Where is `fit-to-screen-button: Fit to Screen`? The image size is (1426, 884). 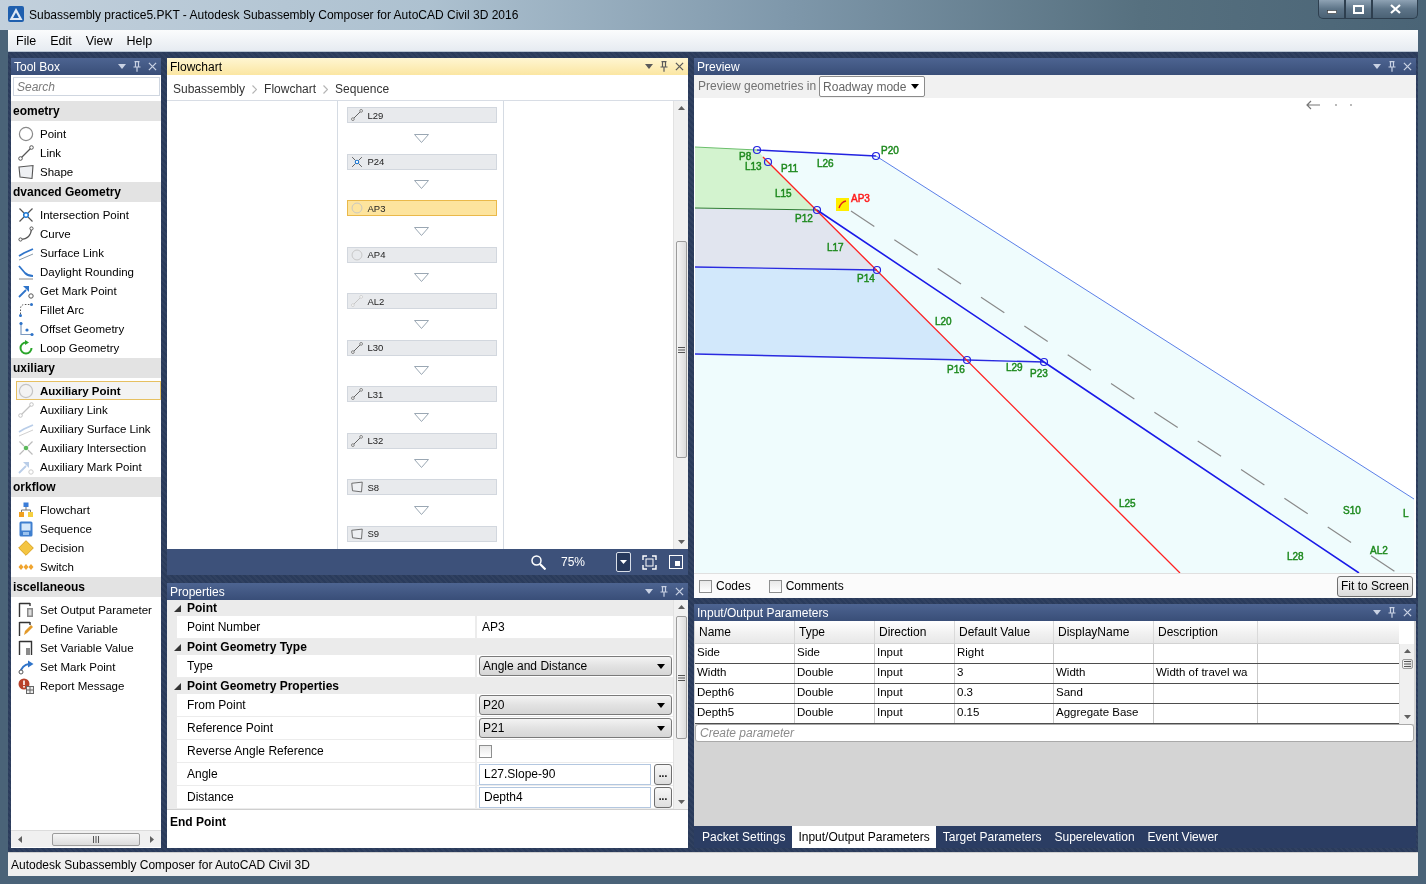
fit-to-screen-button: Fit to Screen is located at coordinates (1374, 586).